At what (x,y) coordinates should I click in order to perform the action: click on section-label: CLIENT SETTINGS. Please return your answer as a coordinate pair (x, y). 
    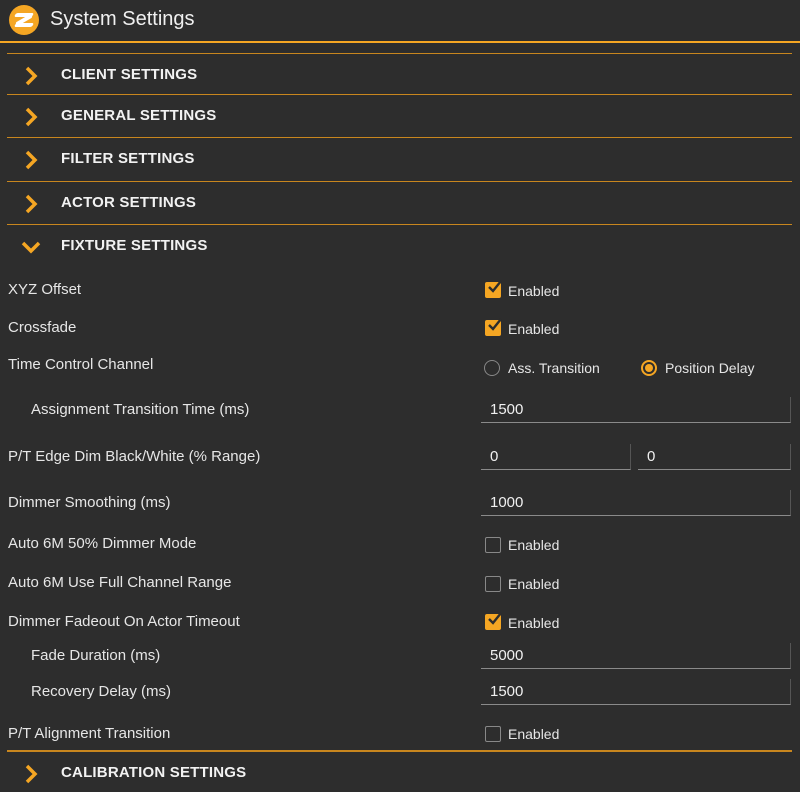
    Looking at the image, I should click on (129, 74).